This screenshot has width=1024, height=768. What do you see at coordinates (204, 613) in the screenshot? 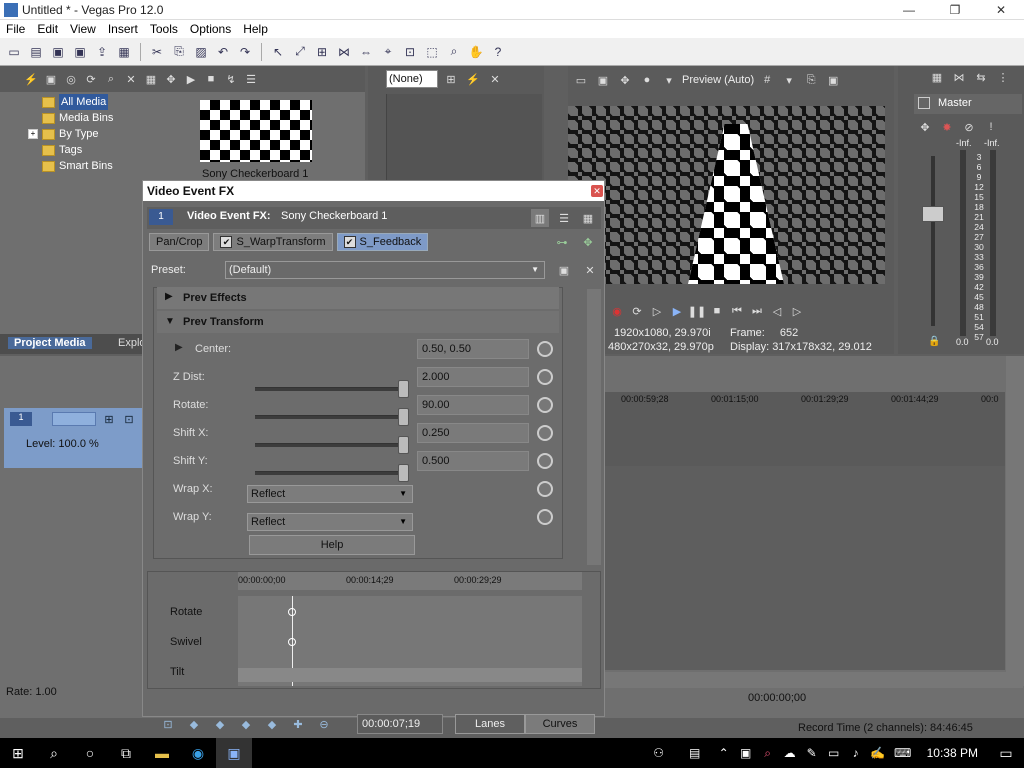
I see `kf-track-rotate: Rotate` at bounding box center [204, 613].